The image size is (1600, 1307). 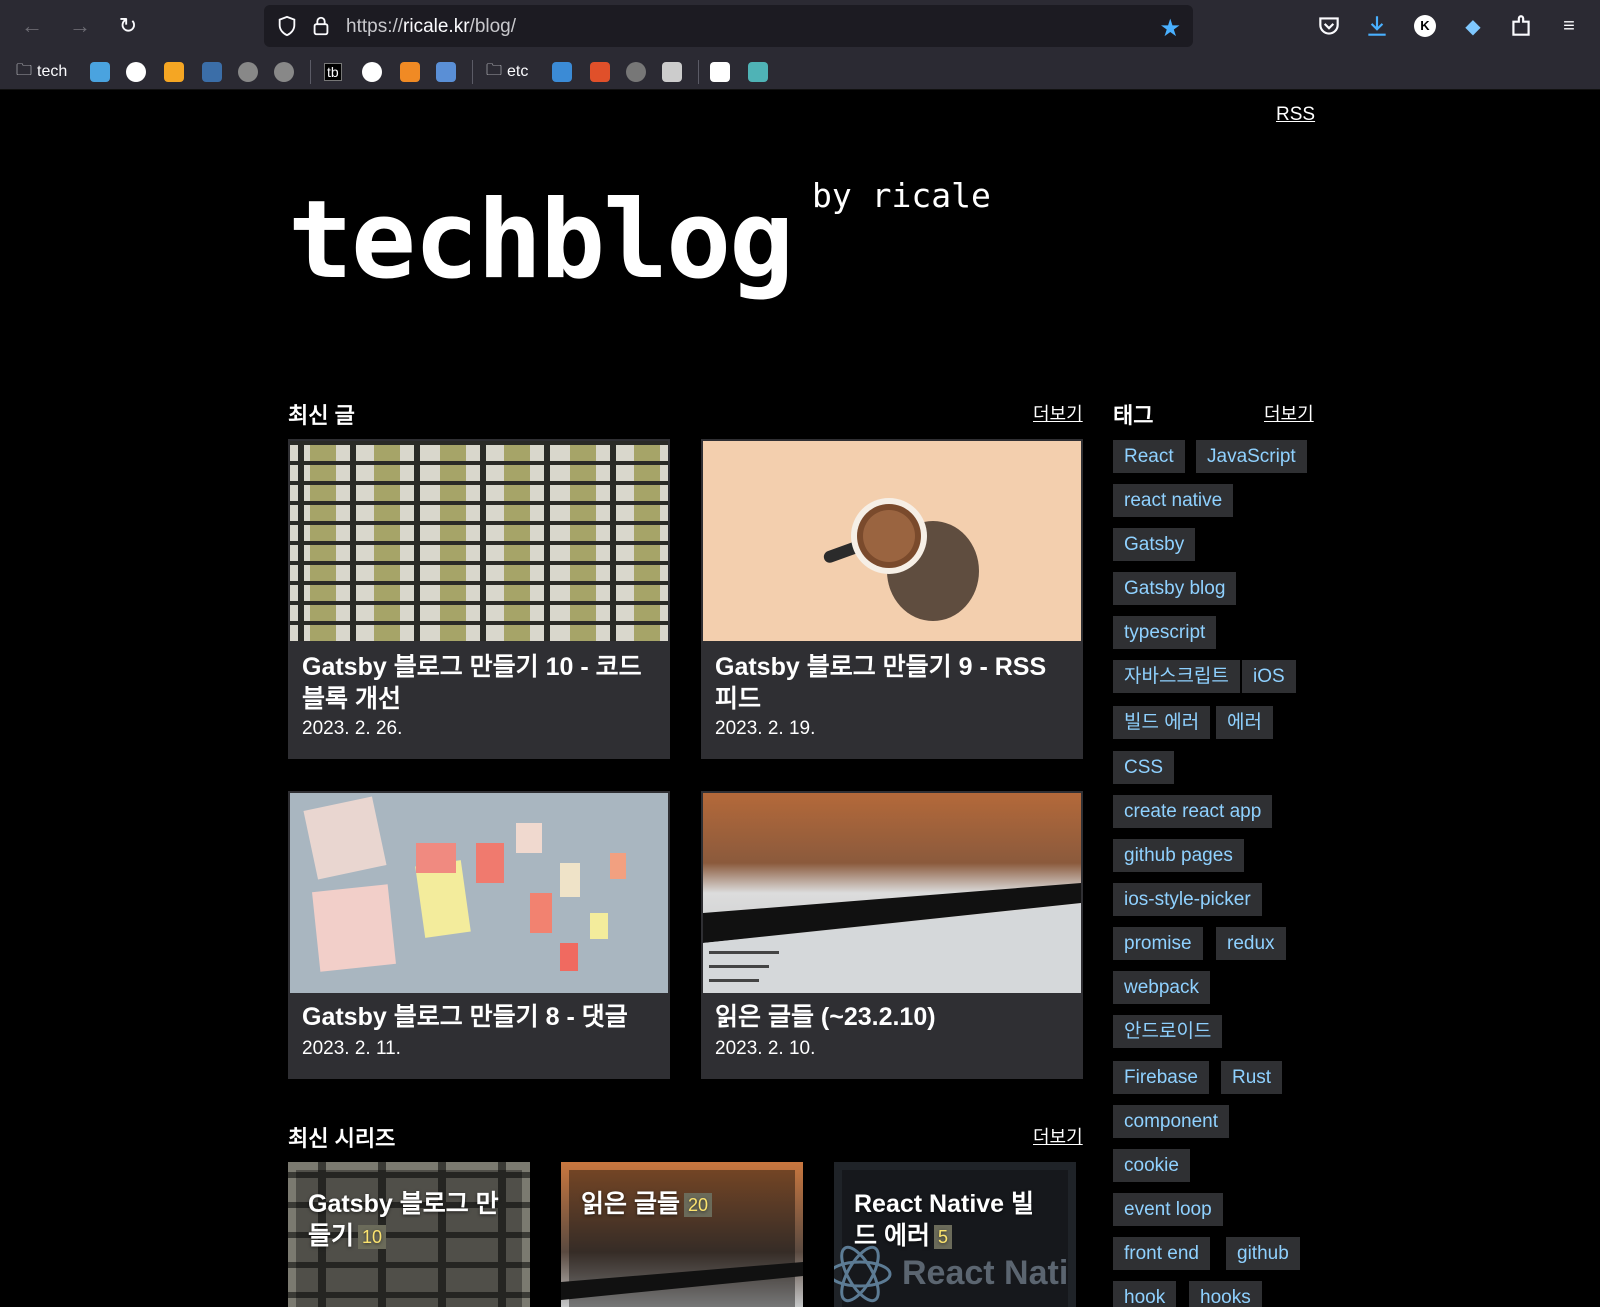 What do you see at coordinates (1244, 722) in the screenshot?
I see `tag-error: 에러` at bounding box center [1244, 722].